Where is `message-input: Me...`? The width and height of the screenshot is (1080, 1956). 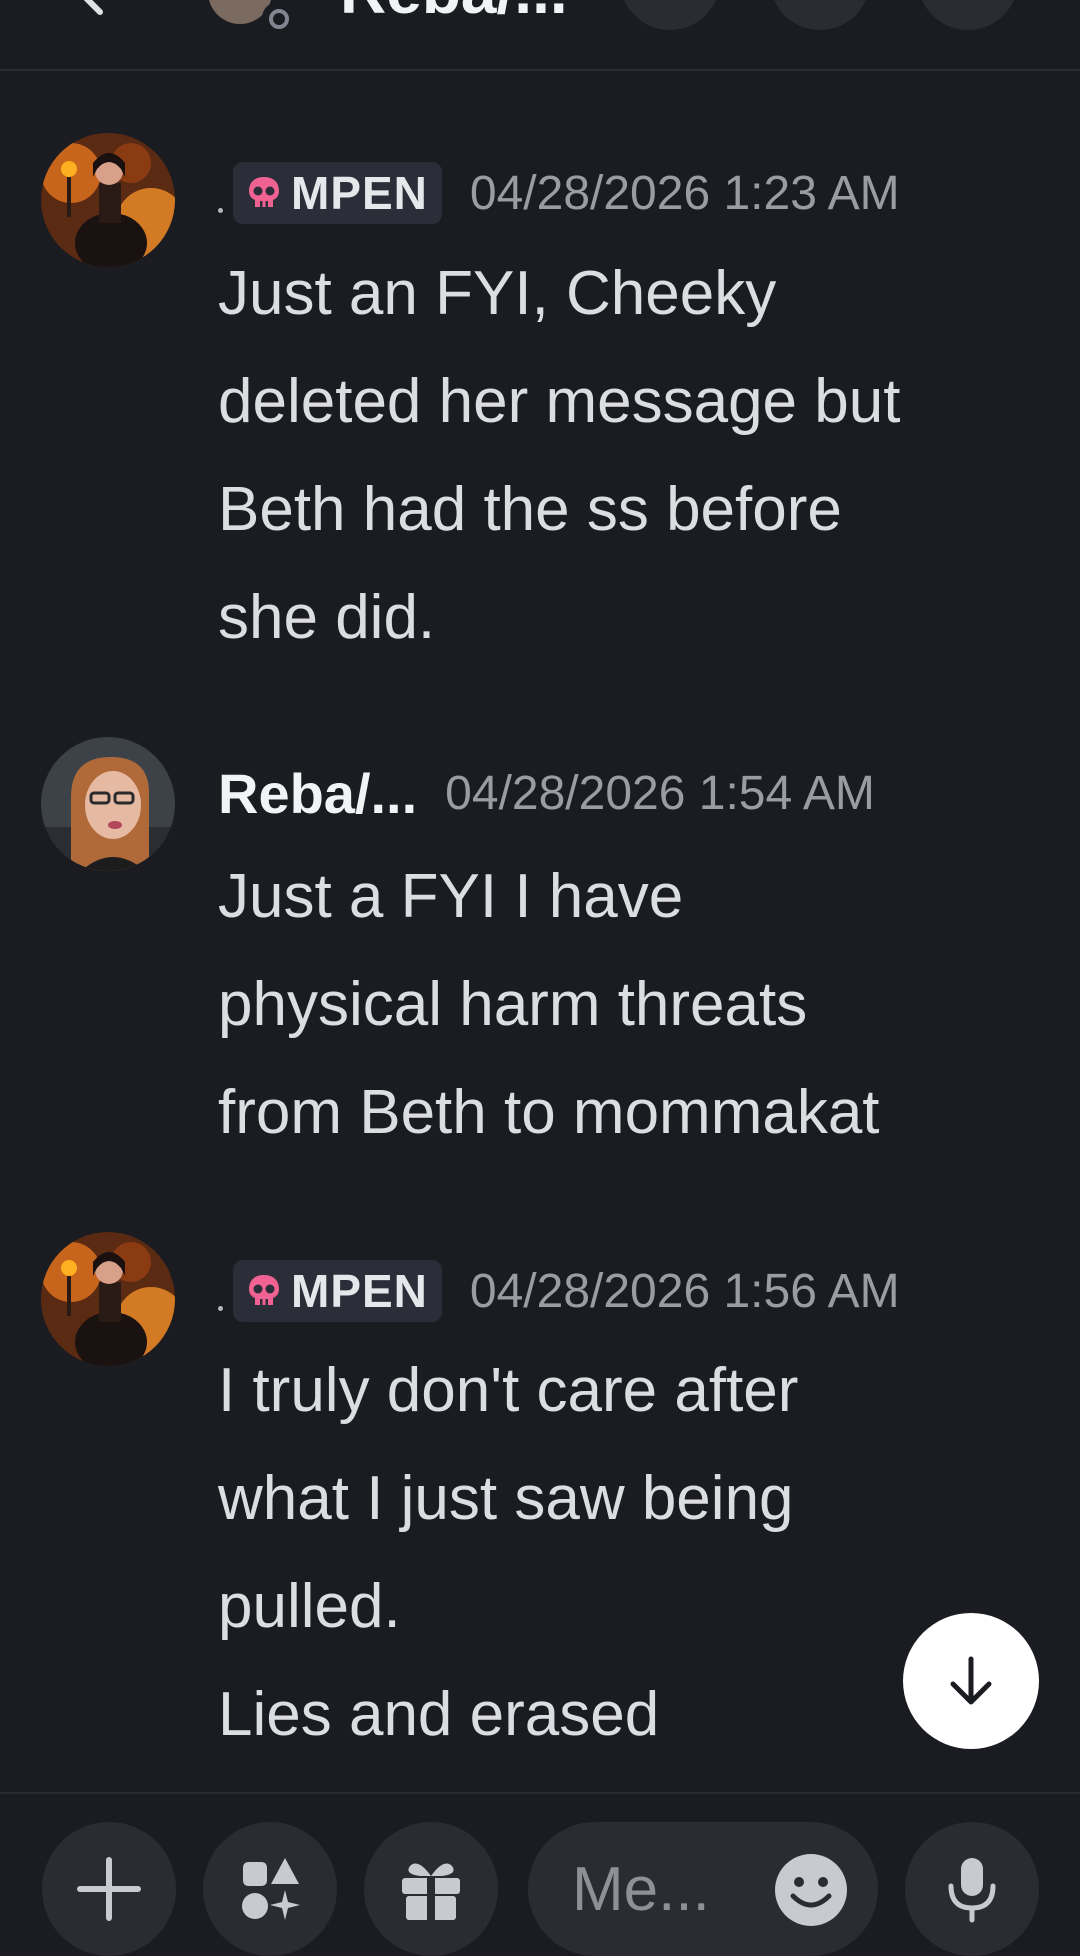
message-input: Me... is located at coordinates (703, 1889).